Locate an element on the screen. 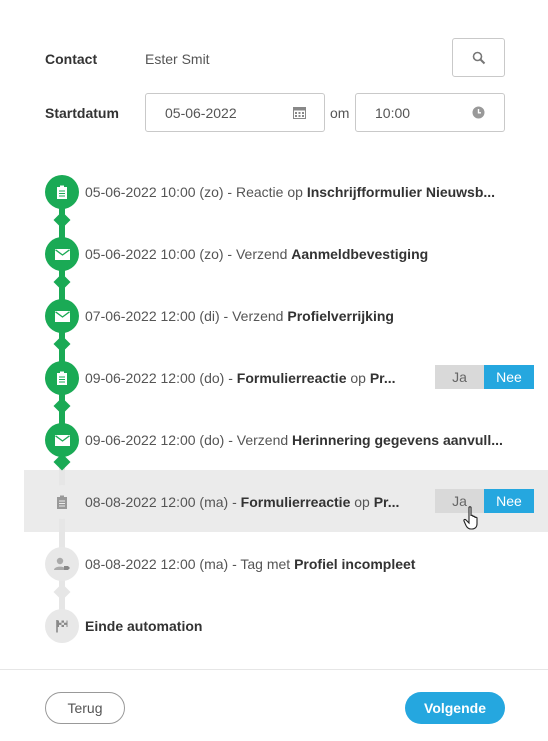 This screenshot has width=548, height=741. flag-icon is located at coordinates (62, 626).